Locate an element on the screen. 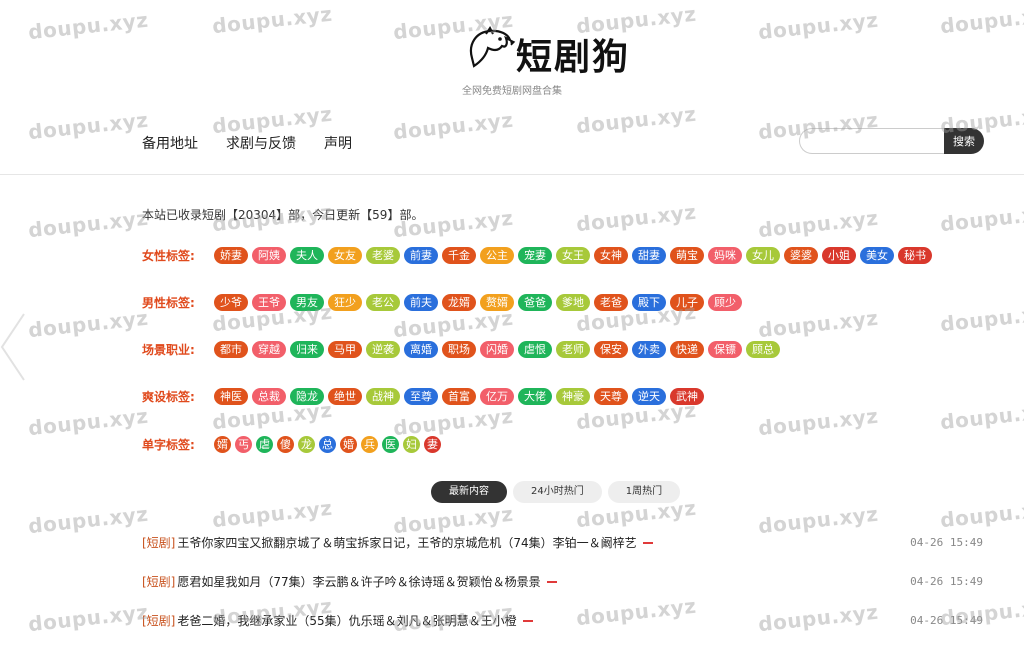 This screenshot has height=653, width=1024. tag-chip: 战神 is located at coordinates (383, 396).